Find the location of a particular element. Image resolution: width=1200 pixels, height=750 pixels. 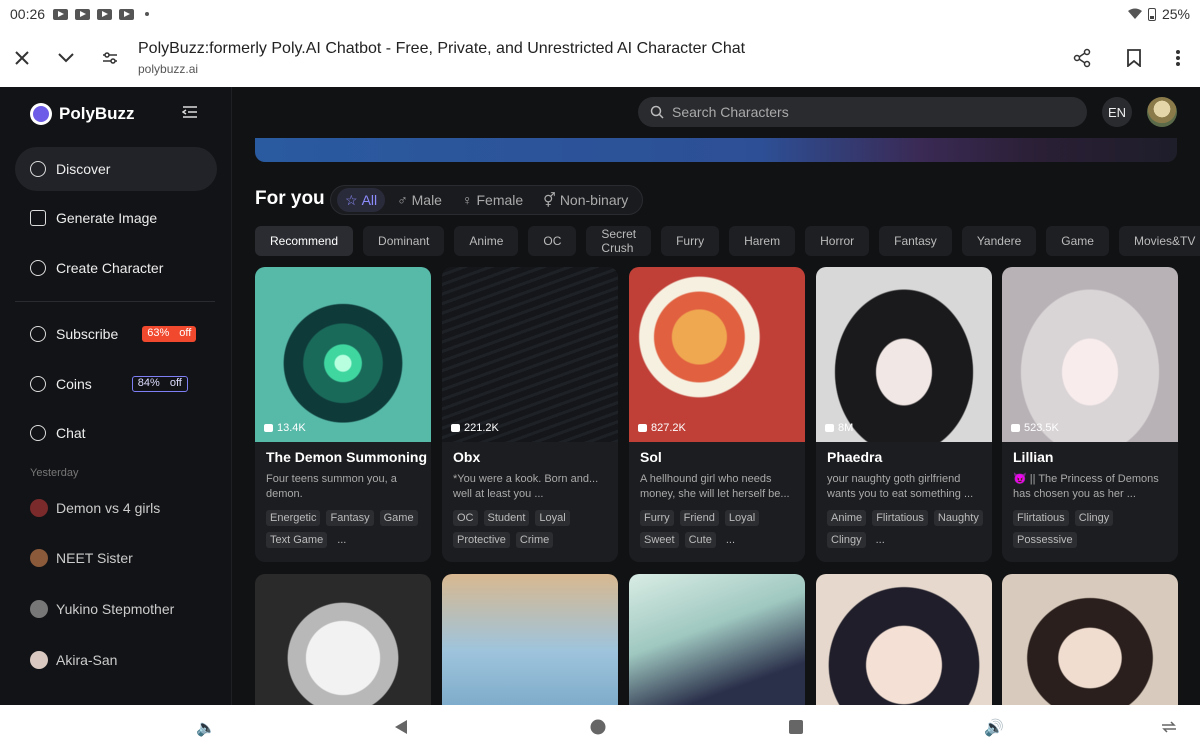

menu-collapse-icon is located at coordinates (190, 112).